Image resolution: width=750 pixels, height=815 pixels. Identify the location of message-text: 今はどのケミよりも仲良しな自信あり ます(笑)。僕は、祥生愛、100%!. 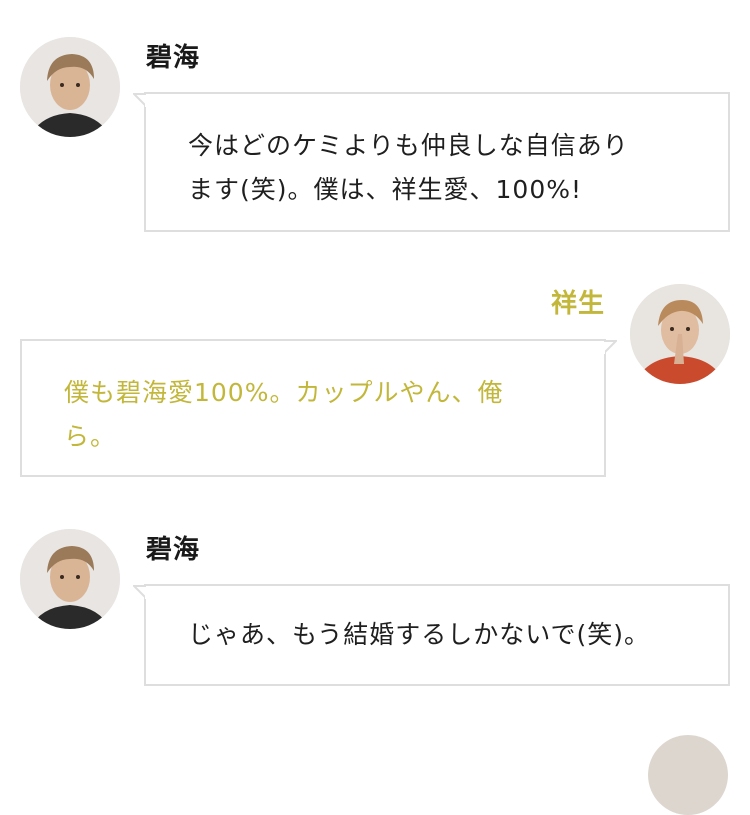
(408, 167).